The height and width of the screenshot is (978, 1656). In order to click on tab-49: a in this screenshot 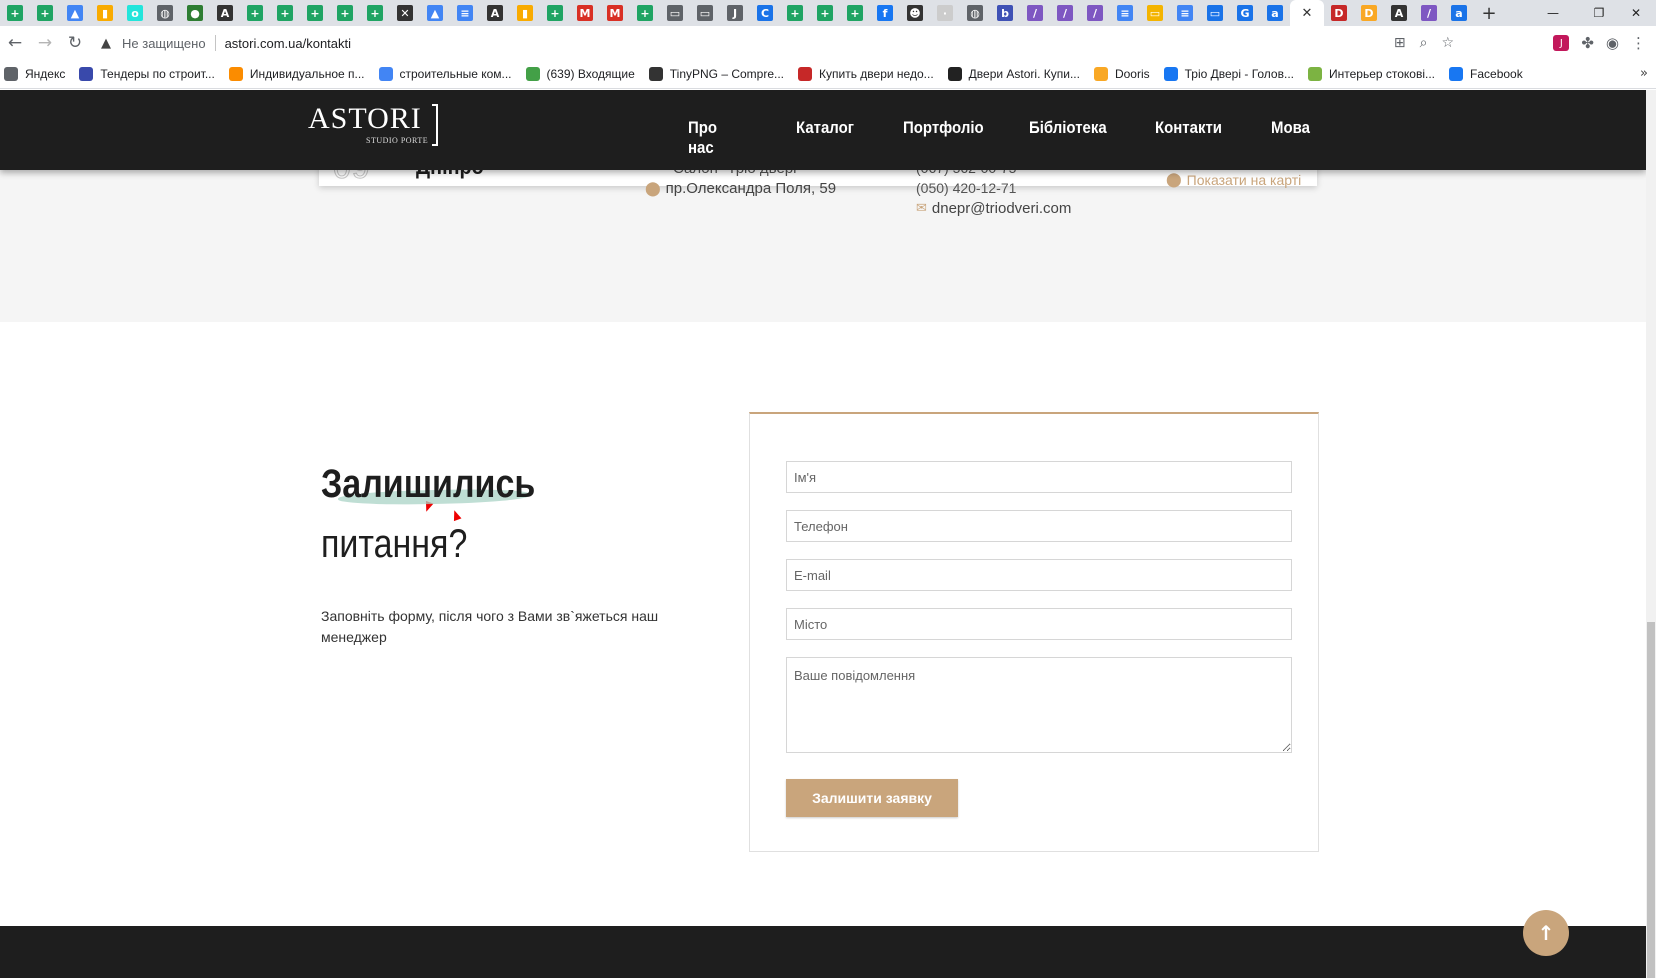, I will do `click(1459, 13)`.